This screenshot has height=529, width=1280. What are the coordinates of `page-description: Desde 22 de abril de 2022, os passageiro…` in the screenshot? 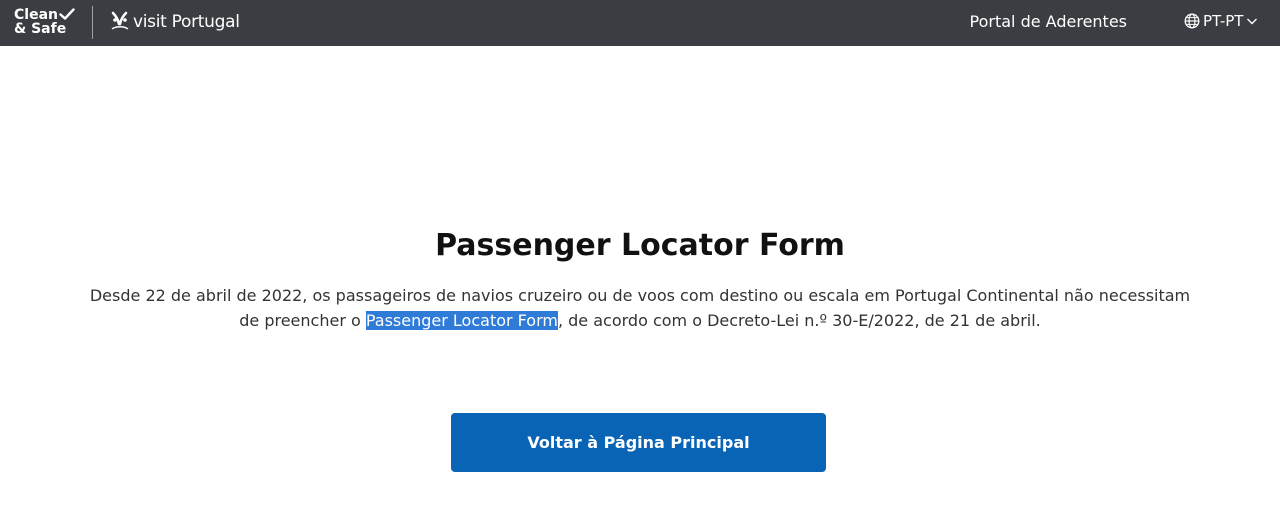 It's located at (640, 308).